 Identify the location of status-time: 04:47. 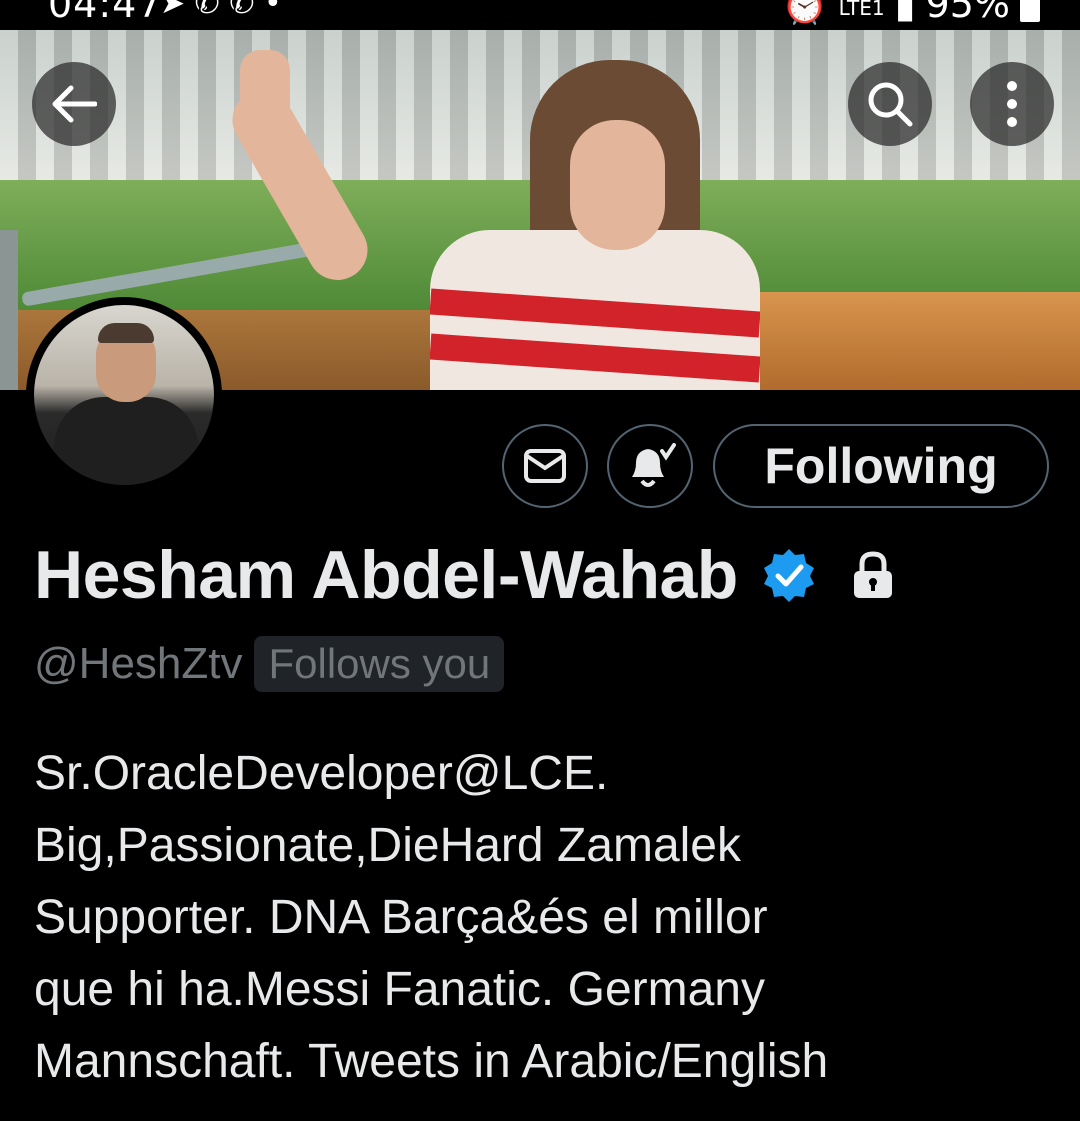
(105, 13).